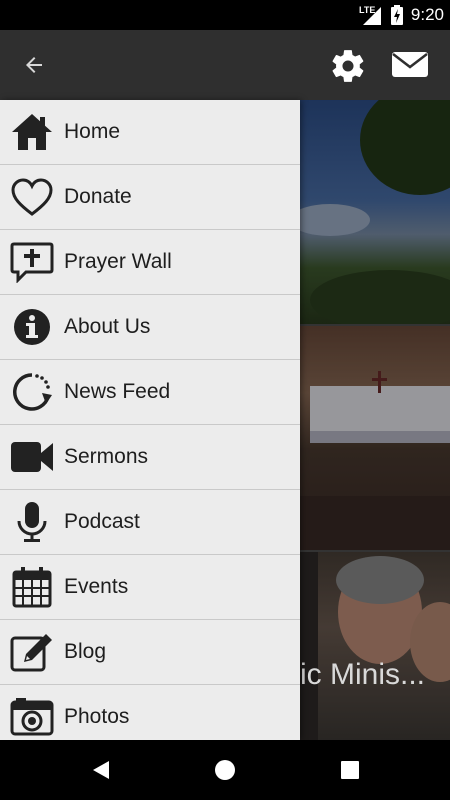 Image resolution: width=450 pixels, height=800 pixels. I want to click on menu-item-podcast: Podcast, so click(150, 522).